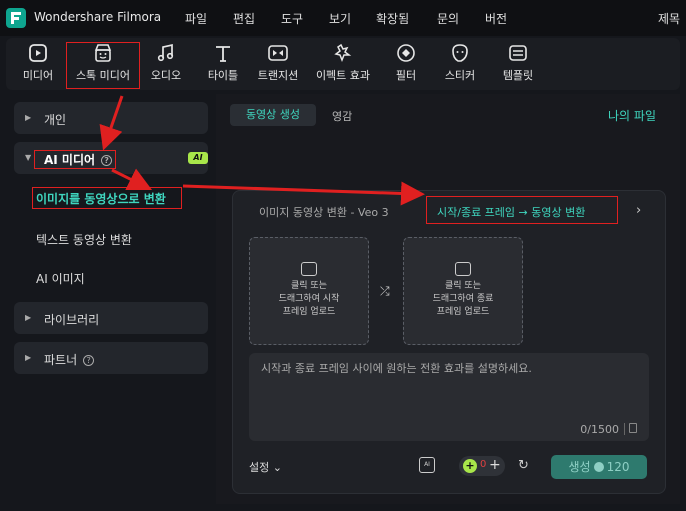 Image resolution: width=686 pixels, height=511 pixels. I want to click on coin-icon, so click(598, 467).